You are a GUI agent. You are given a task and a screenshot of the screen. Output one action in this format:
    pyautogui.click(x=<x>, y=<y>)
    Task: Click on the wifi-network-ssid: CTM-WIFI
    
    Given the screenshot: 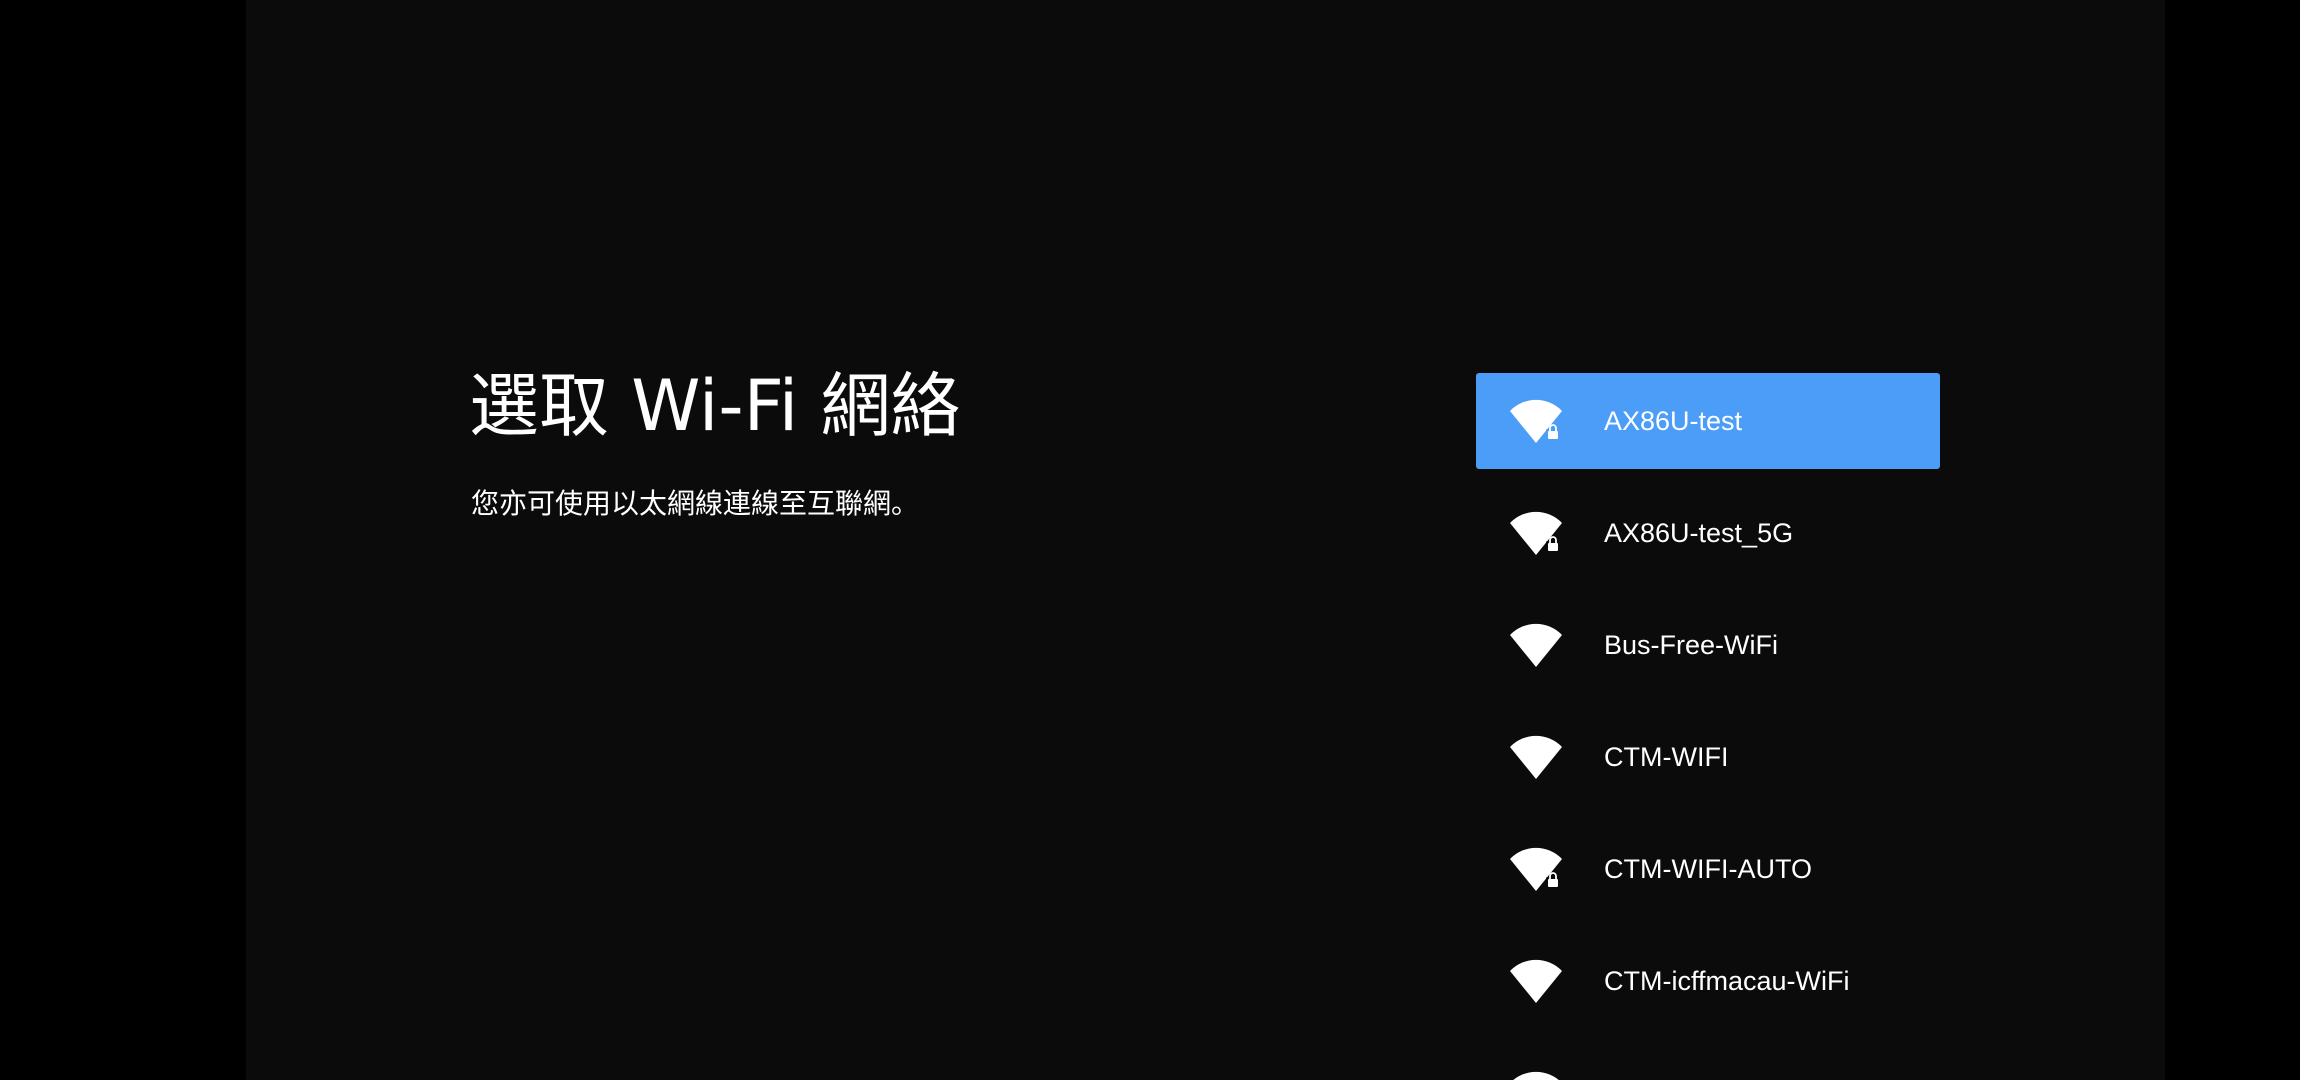 What is the action you would take?
    pyautogui.click(x=1666, y=757)
    